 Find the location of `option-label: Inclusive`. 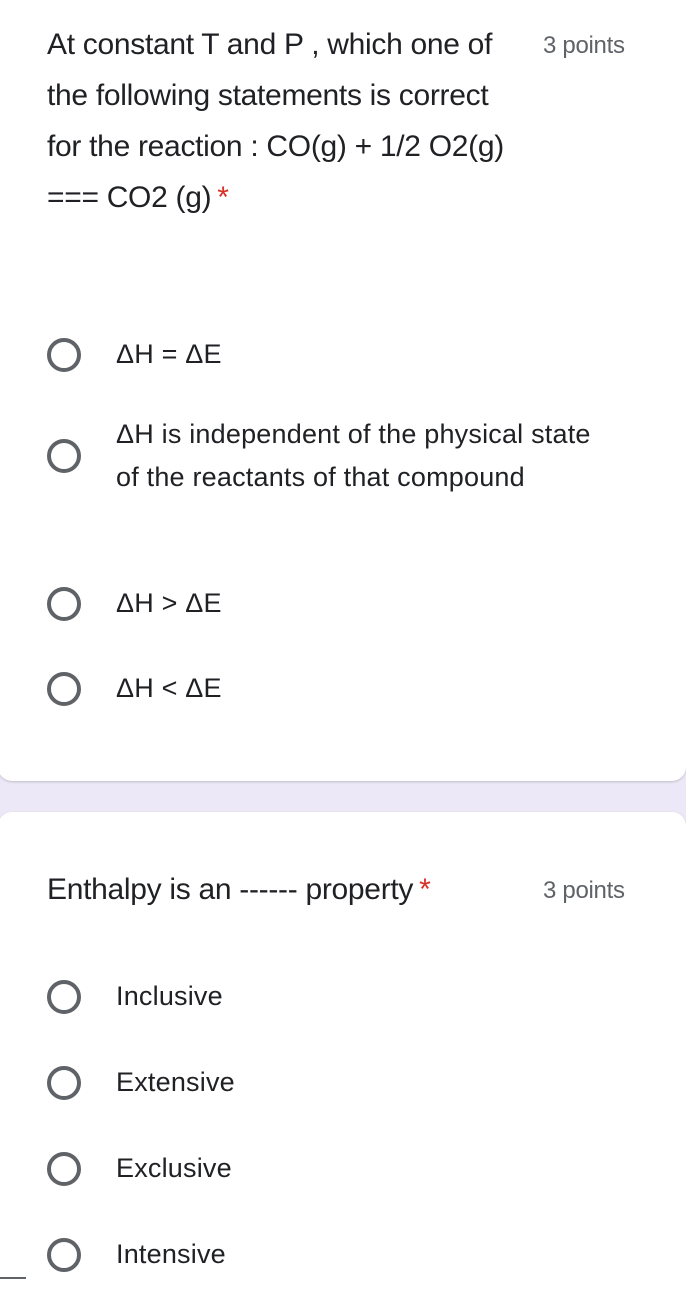

option-label: Inclusive is located at coordinates (169, 996).